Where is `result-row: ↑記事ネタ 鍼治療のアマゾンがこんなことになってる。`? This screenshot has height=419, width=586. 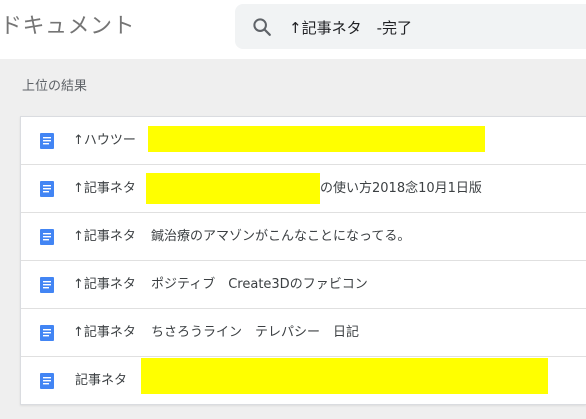 result-row: ↑記事ネタ 鍼治療のアマゾンがこんなことになってる。 is located at coordinates (303, 237).